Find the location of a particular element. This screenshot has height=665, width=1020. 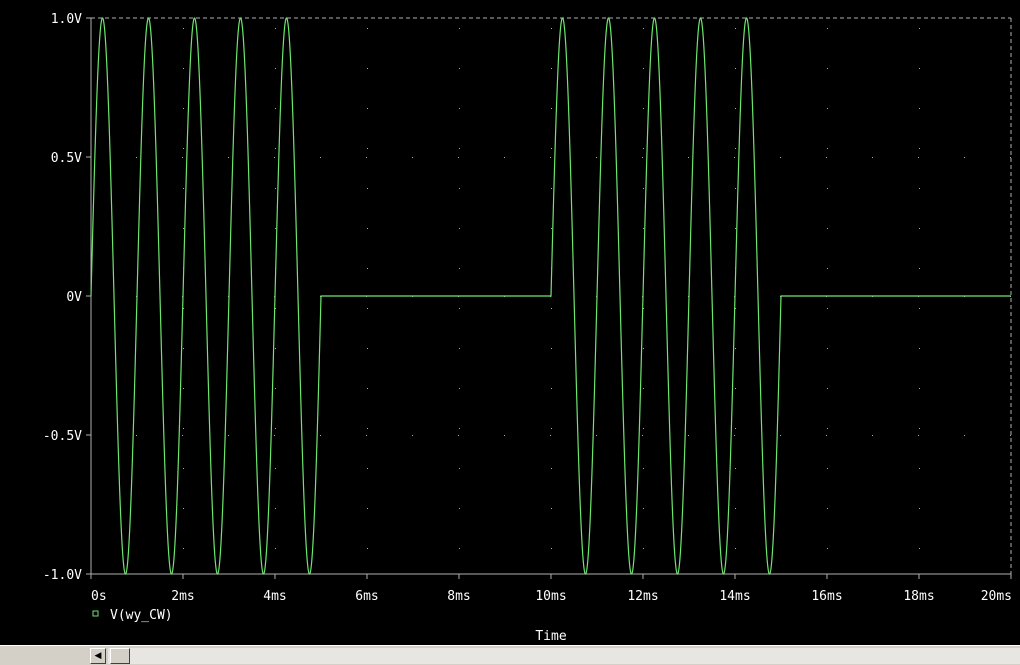

y-tick-label: 0V is located at coordinates (74, 297).